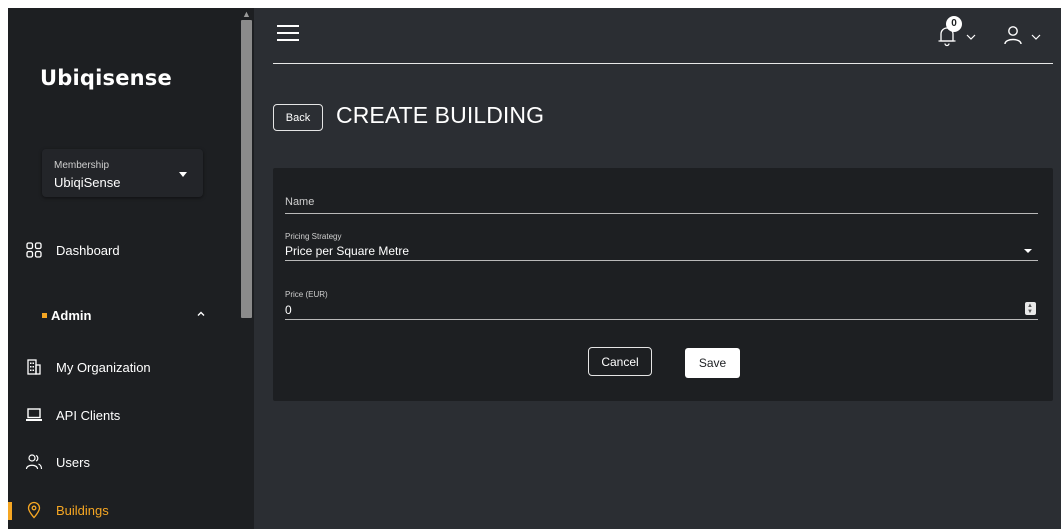 This screenshot has width=1061, height=529. I want to click on header-divider, so click(663, 63).